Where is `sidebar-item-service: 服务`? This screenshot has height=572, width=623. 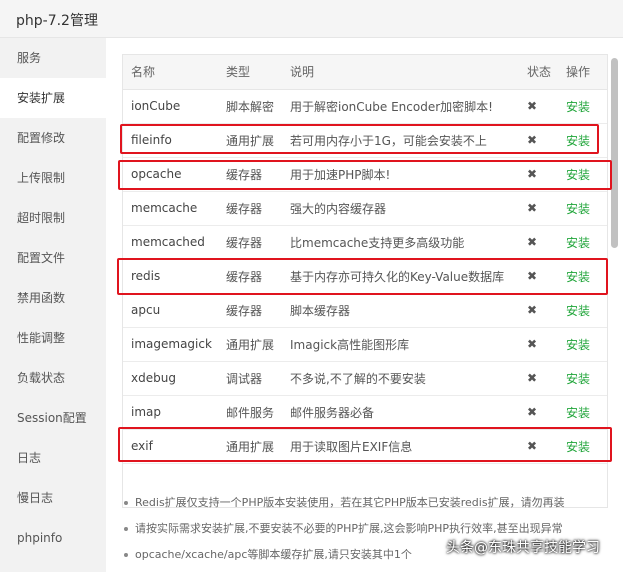 sidebar-item-service: 服务 is located at coordinates (53, 58).